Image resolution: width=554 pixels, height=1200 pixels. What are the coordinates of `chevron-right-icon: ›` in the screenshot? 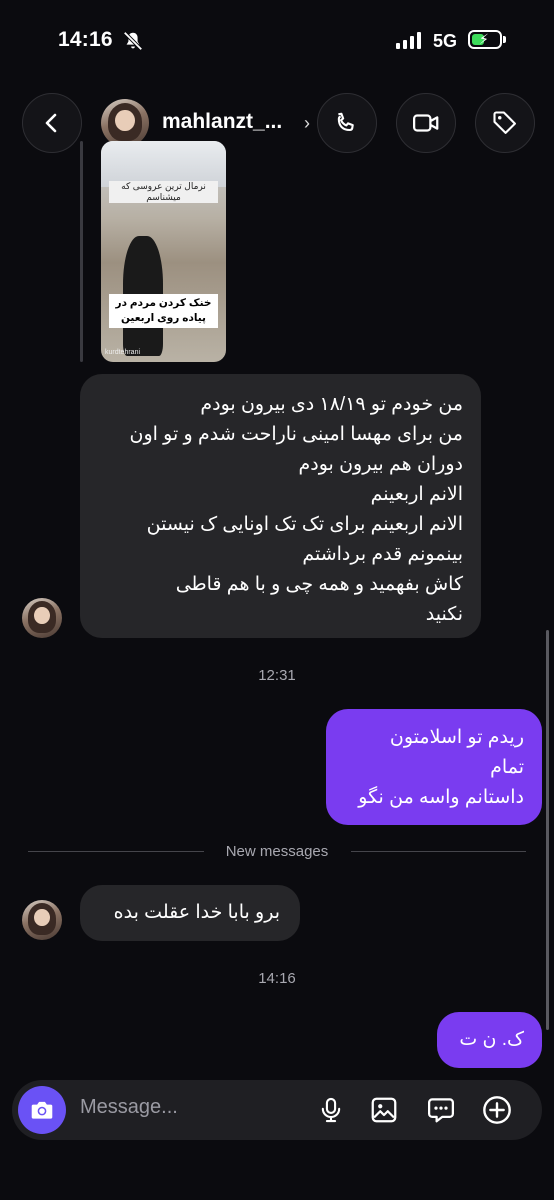 It's located at (307, 123).